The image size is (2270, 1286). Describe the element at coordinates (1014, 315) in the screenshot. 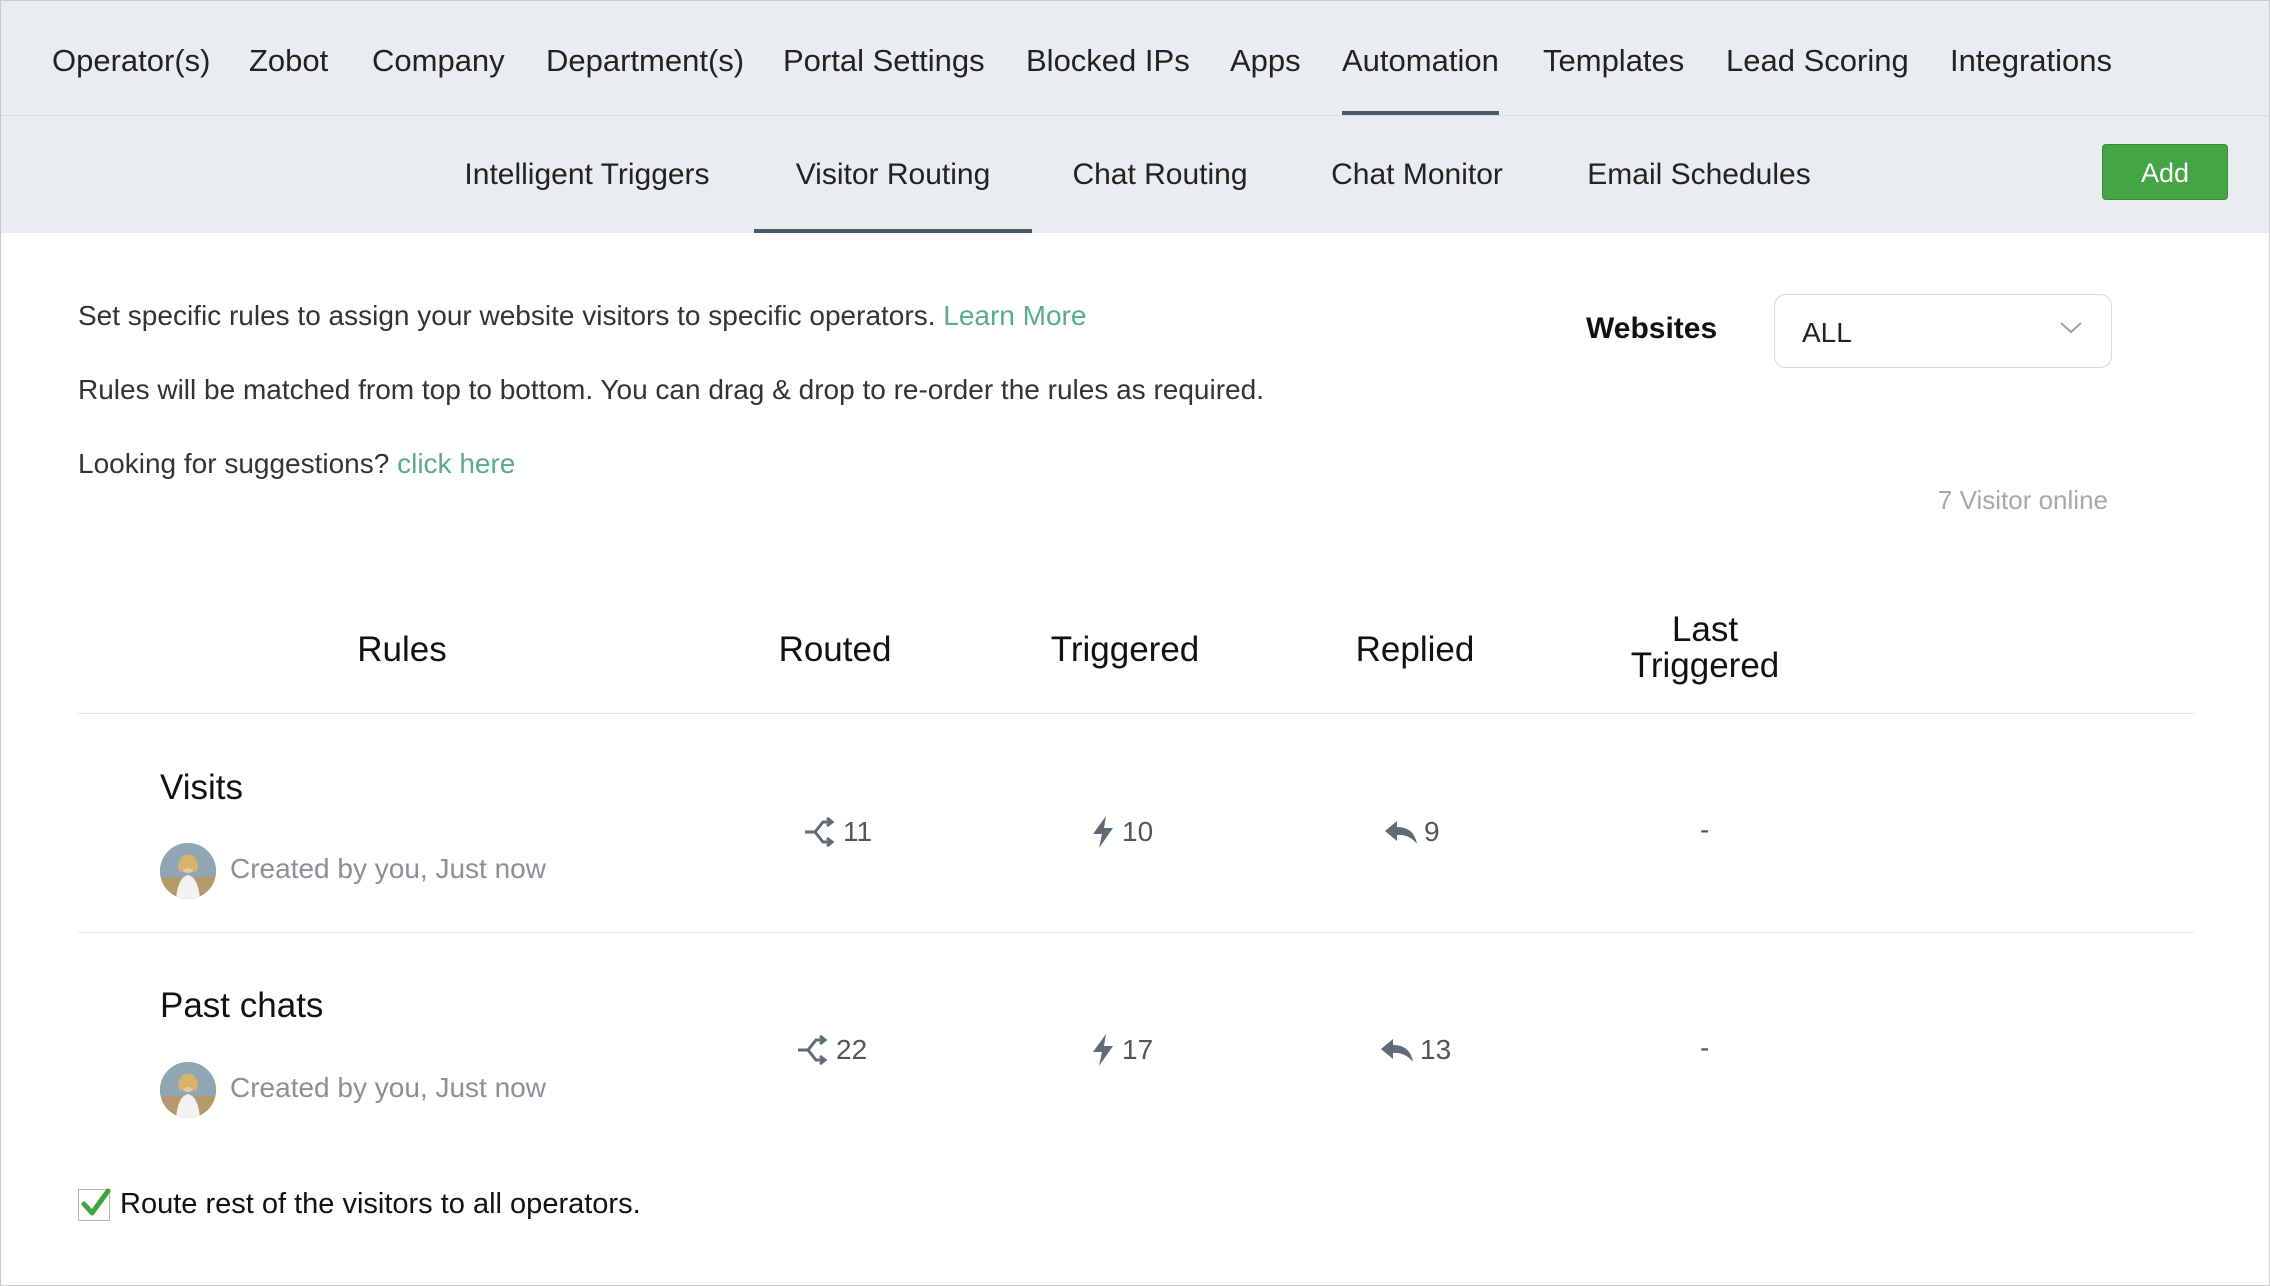

I see `learn-more-link: Learn More` at that location.